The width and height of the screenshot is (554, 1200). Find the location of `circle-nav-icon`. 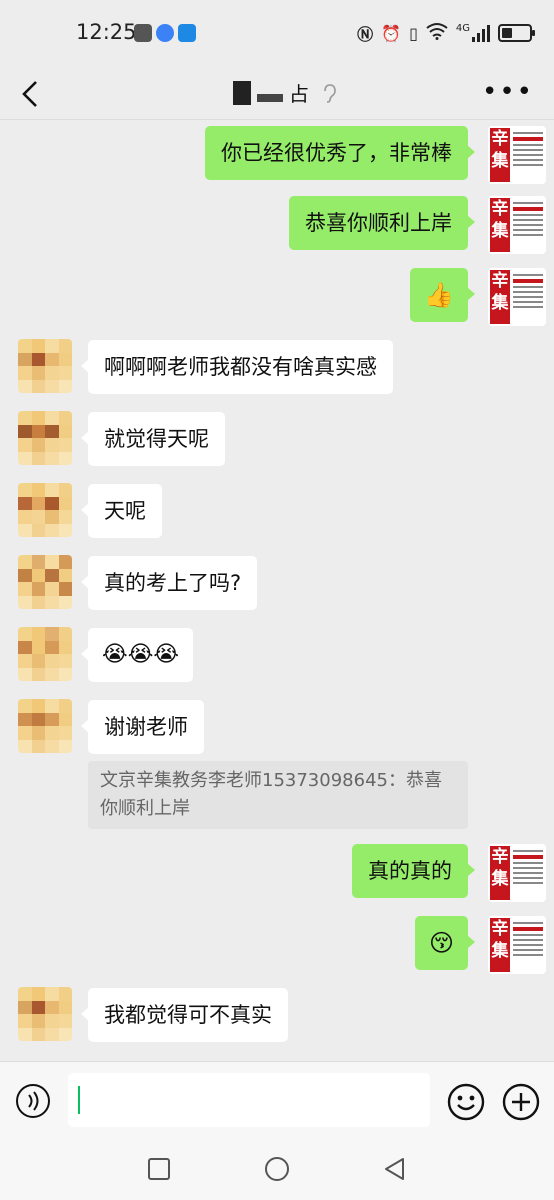

circle-nav-icon is located at coordinates (277, 1169).